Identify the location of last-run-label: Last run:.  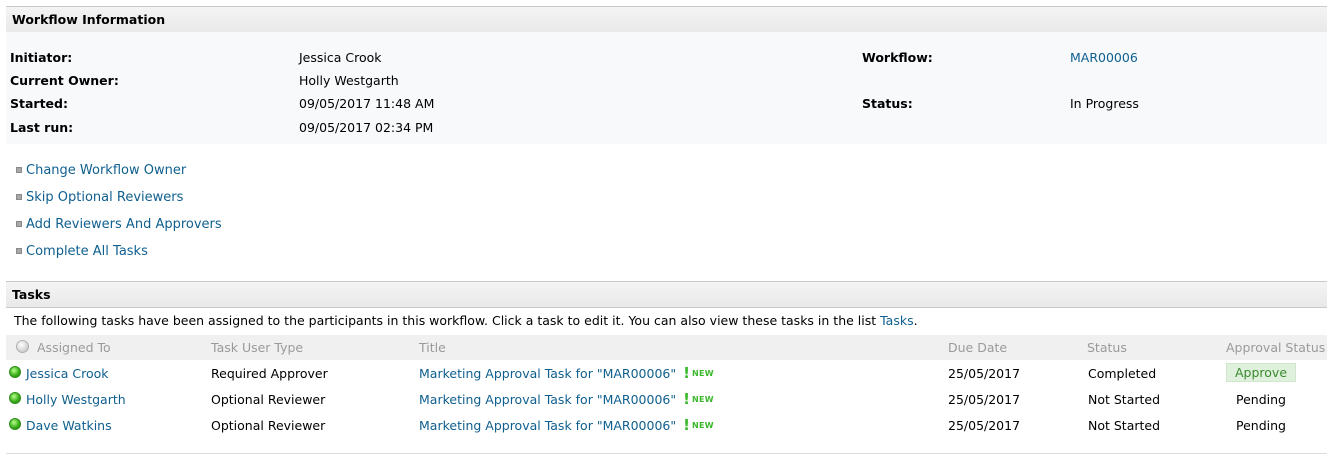
(42, 127).